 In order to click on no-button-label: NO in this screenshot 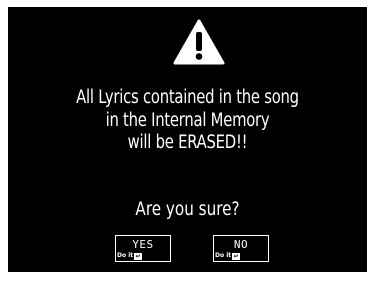, I will do `click(241, 244)`.